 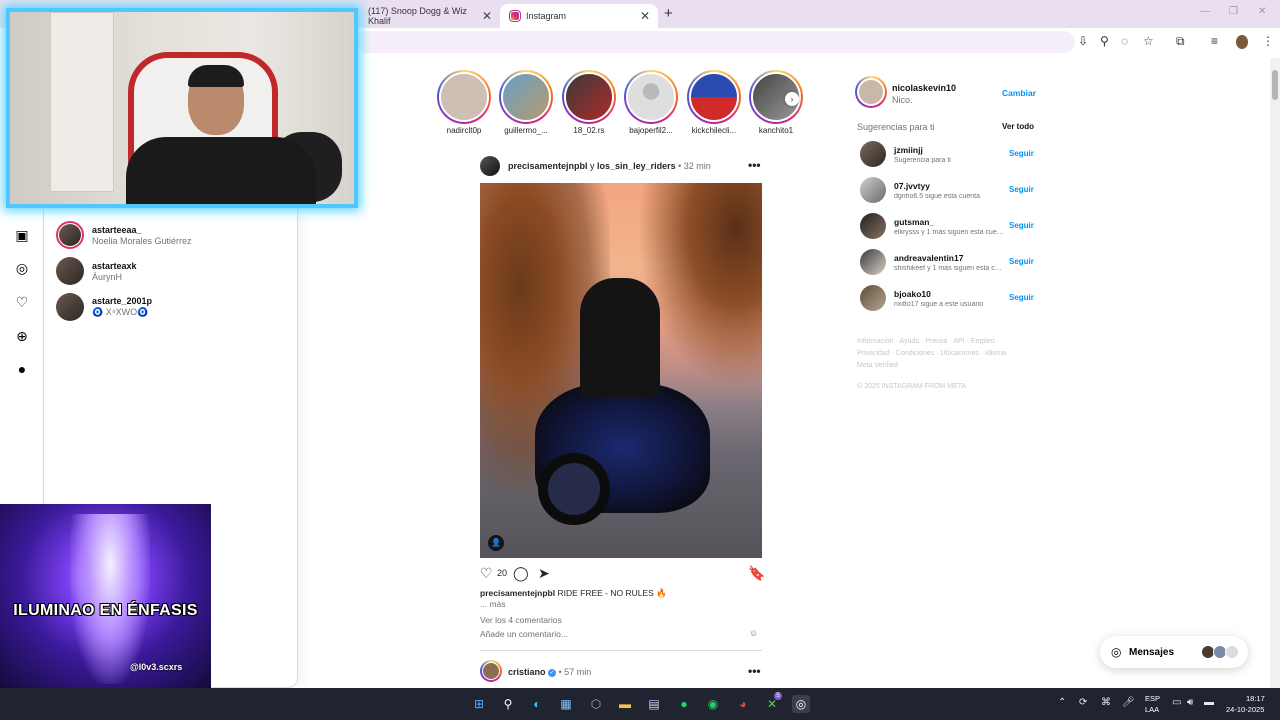 I want to click on post-author-1: precisamentejnpbl, so click(x=548, y=166).